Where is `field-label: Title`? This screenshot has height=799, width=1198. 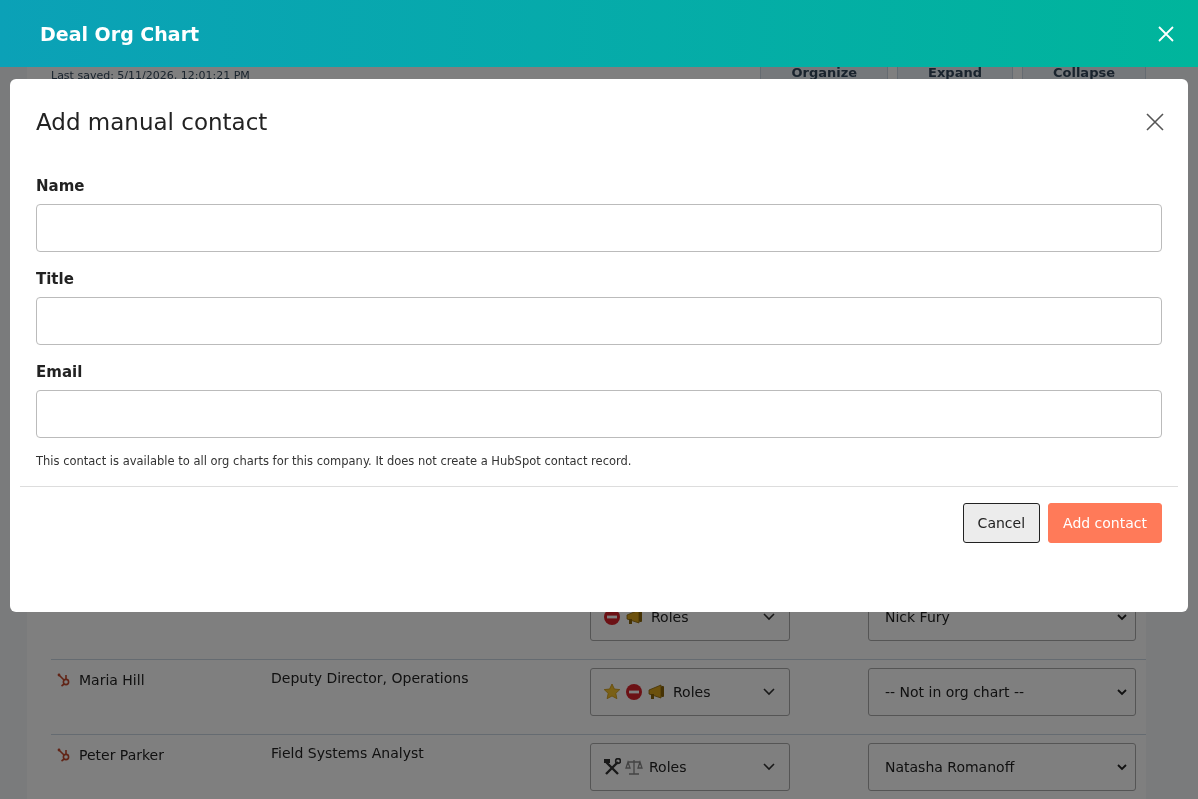
field-label: Title is located at coordinates (55, 279).